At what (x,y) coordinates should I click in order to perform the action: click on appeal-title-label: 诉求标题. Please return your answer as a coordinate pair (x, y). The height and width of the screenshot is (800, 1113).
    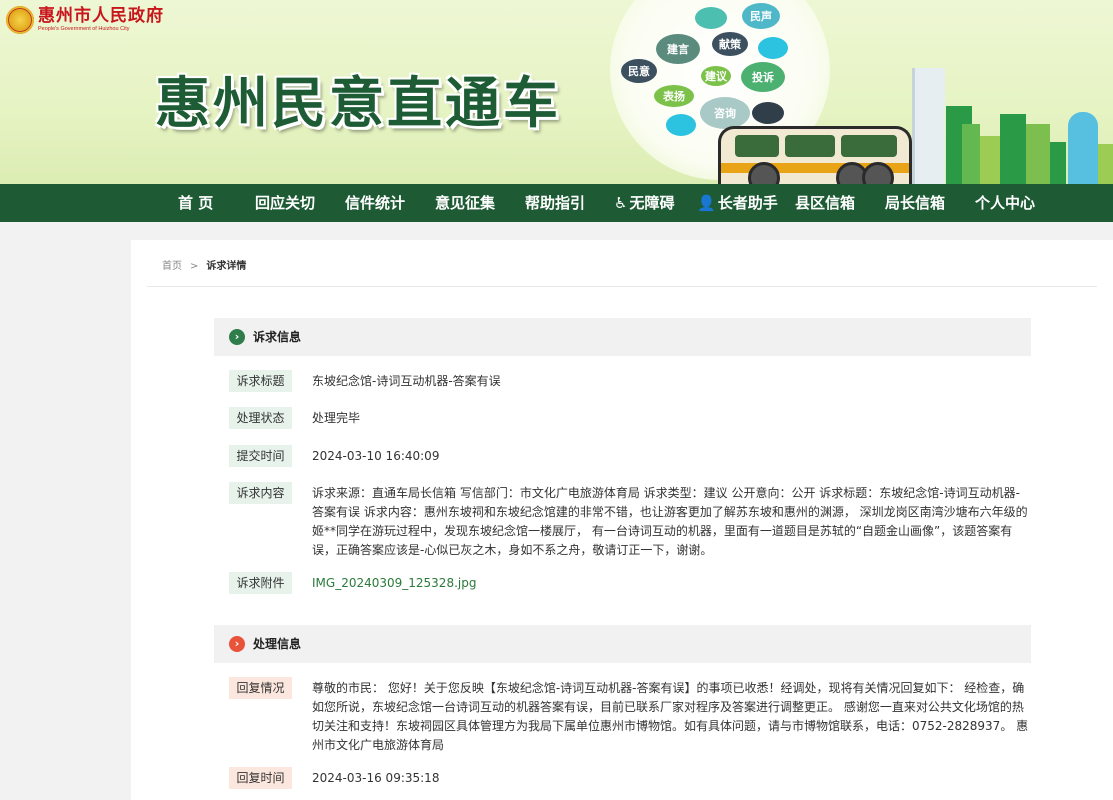
    Looking at the image, I should click on (260, 381).